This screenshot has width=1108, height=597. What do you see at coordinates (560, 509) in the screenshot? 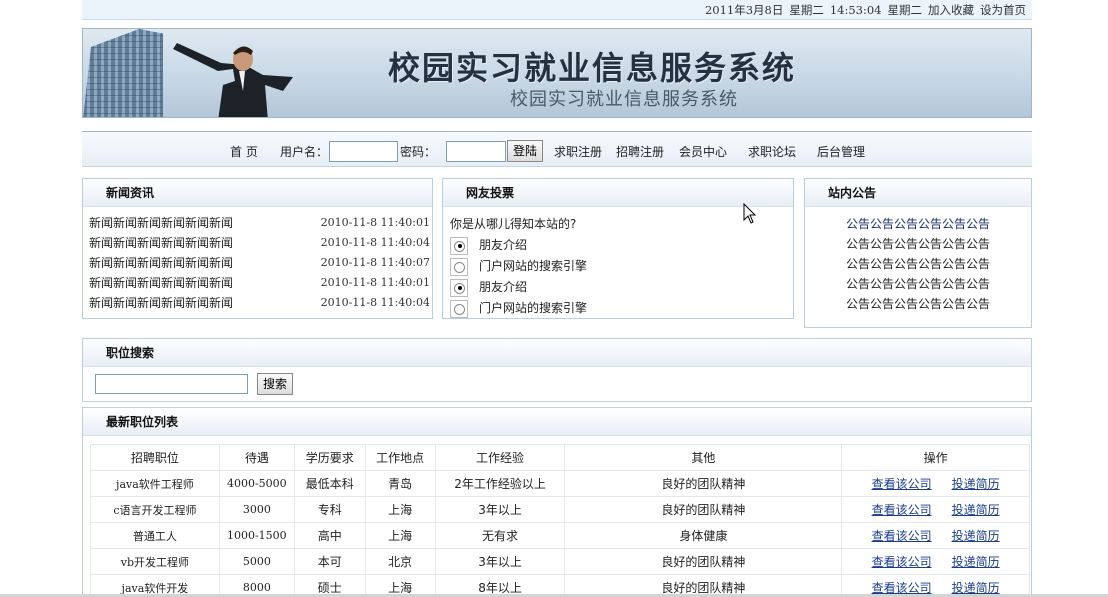
I see `table-row: c语言开发工程师 3000 专科 上海 3年以上 良好的团队精神 查看该公司 投递简历` at bounding box center [560, 509].